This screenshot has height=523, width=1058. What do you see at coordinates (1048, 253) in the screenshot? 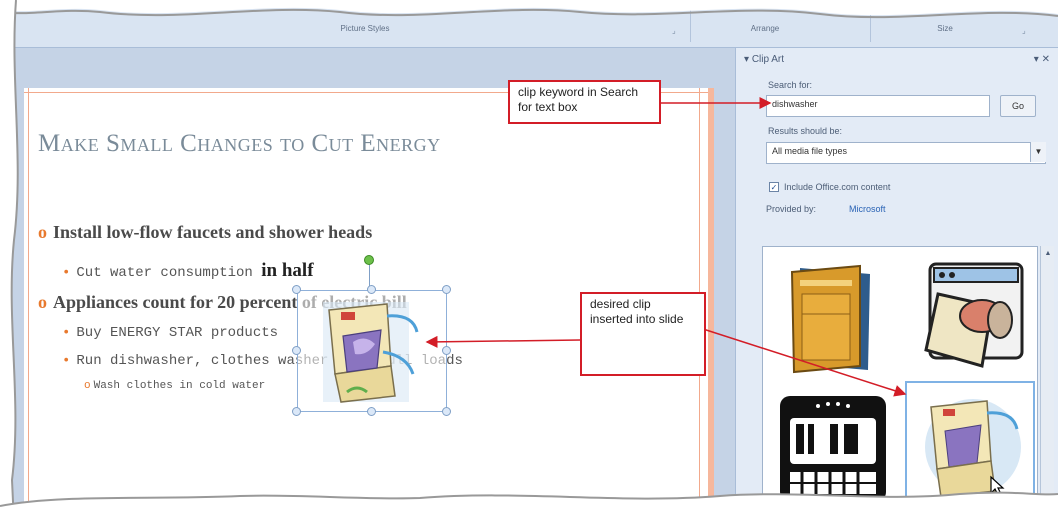
I see `scroll-up-icon: ▲` at bounding box center [1048, 253].